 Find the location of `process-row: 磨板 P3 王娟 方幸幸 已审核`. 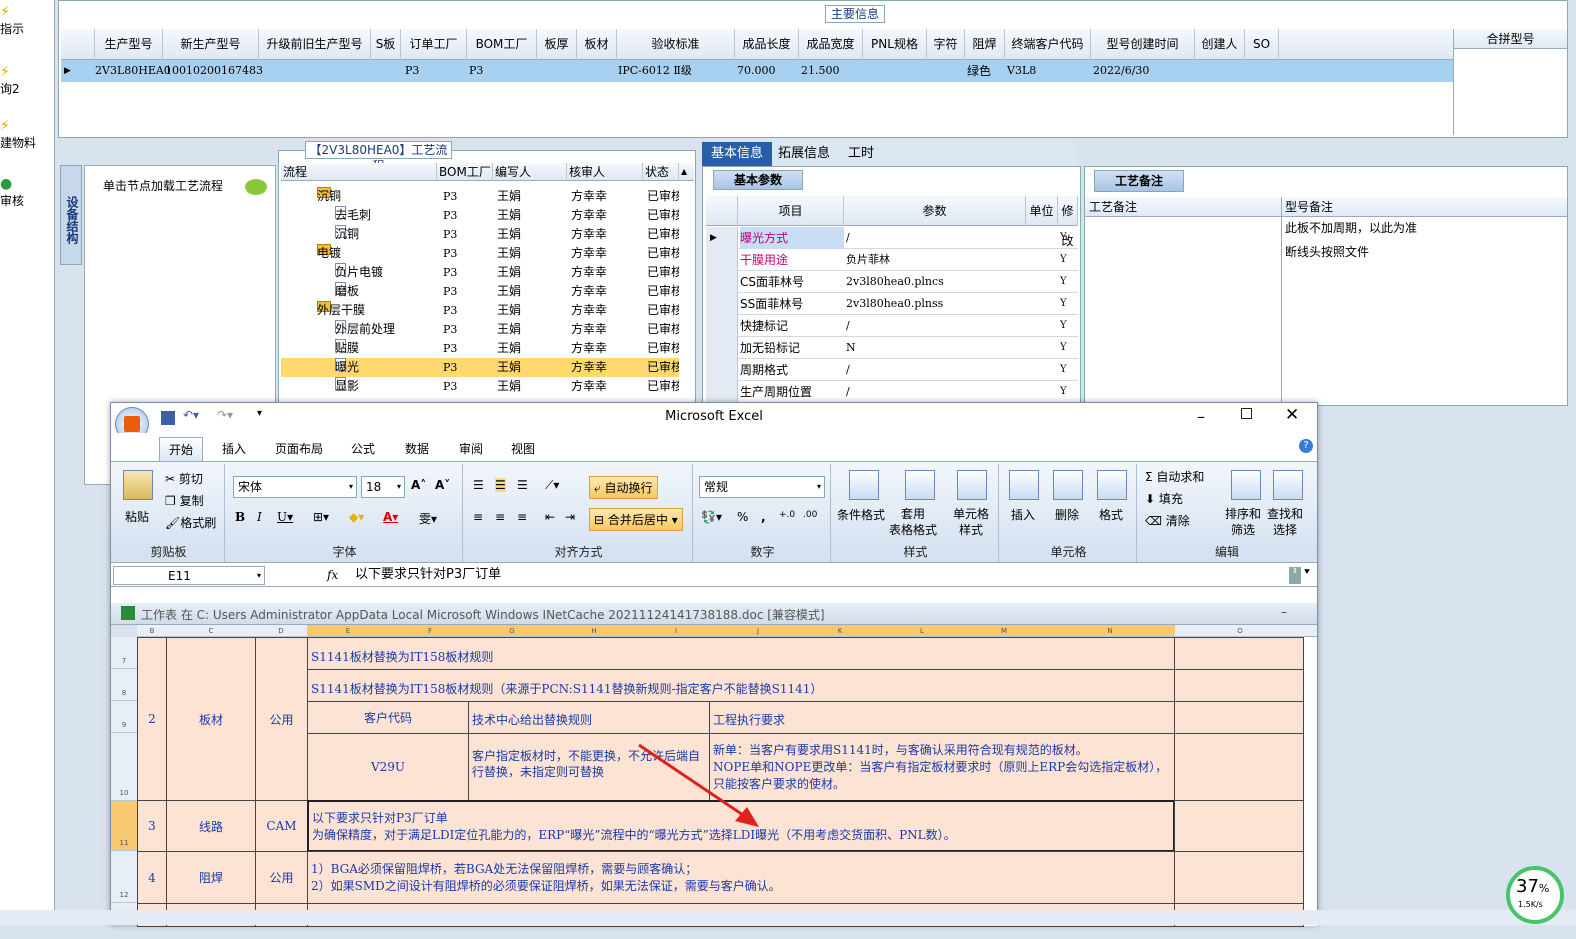

process-row: 磨板 P3 王娟 方幸幸 已审核 is located at coordinates (480, 291).